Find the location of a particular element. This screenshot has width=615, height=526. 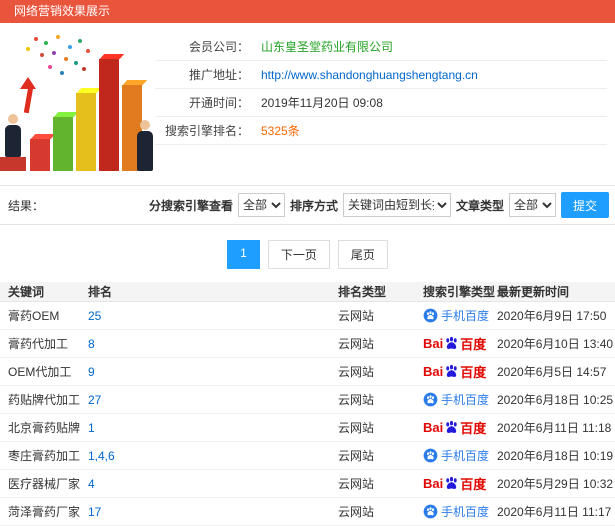

rank-link: 1 is located at coordinates (91, 428).